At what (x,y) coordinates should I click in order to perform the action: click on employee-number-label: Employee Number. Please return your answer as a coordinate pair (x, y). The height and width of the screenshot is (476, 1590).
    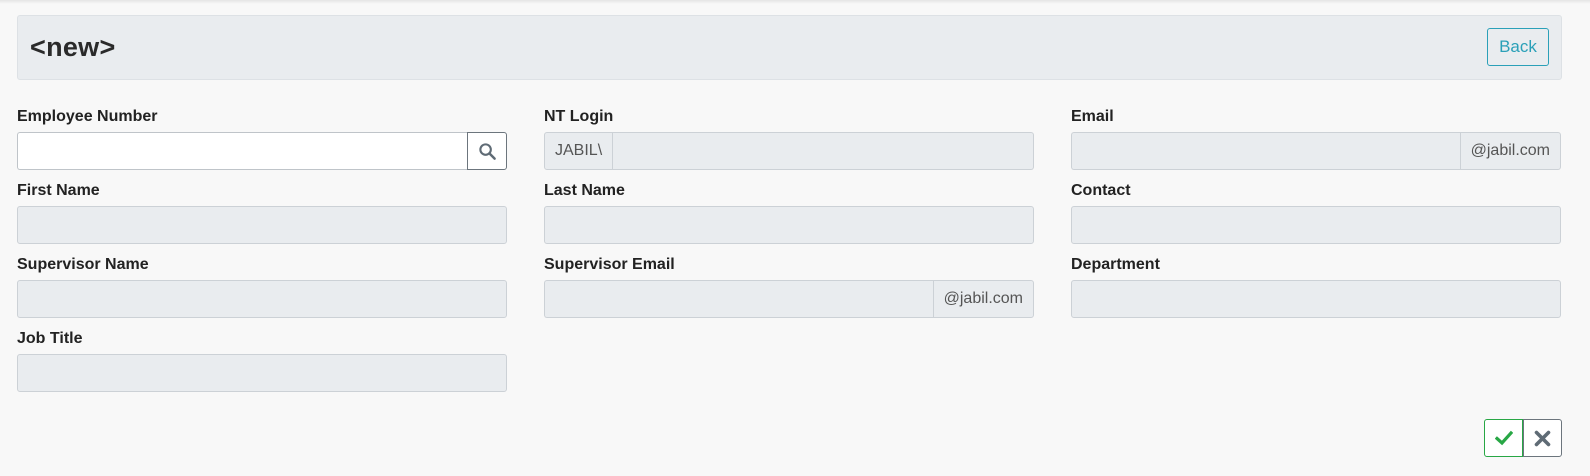
    Looking at the image, I should click on (87, 116).